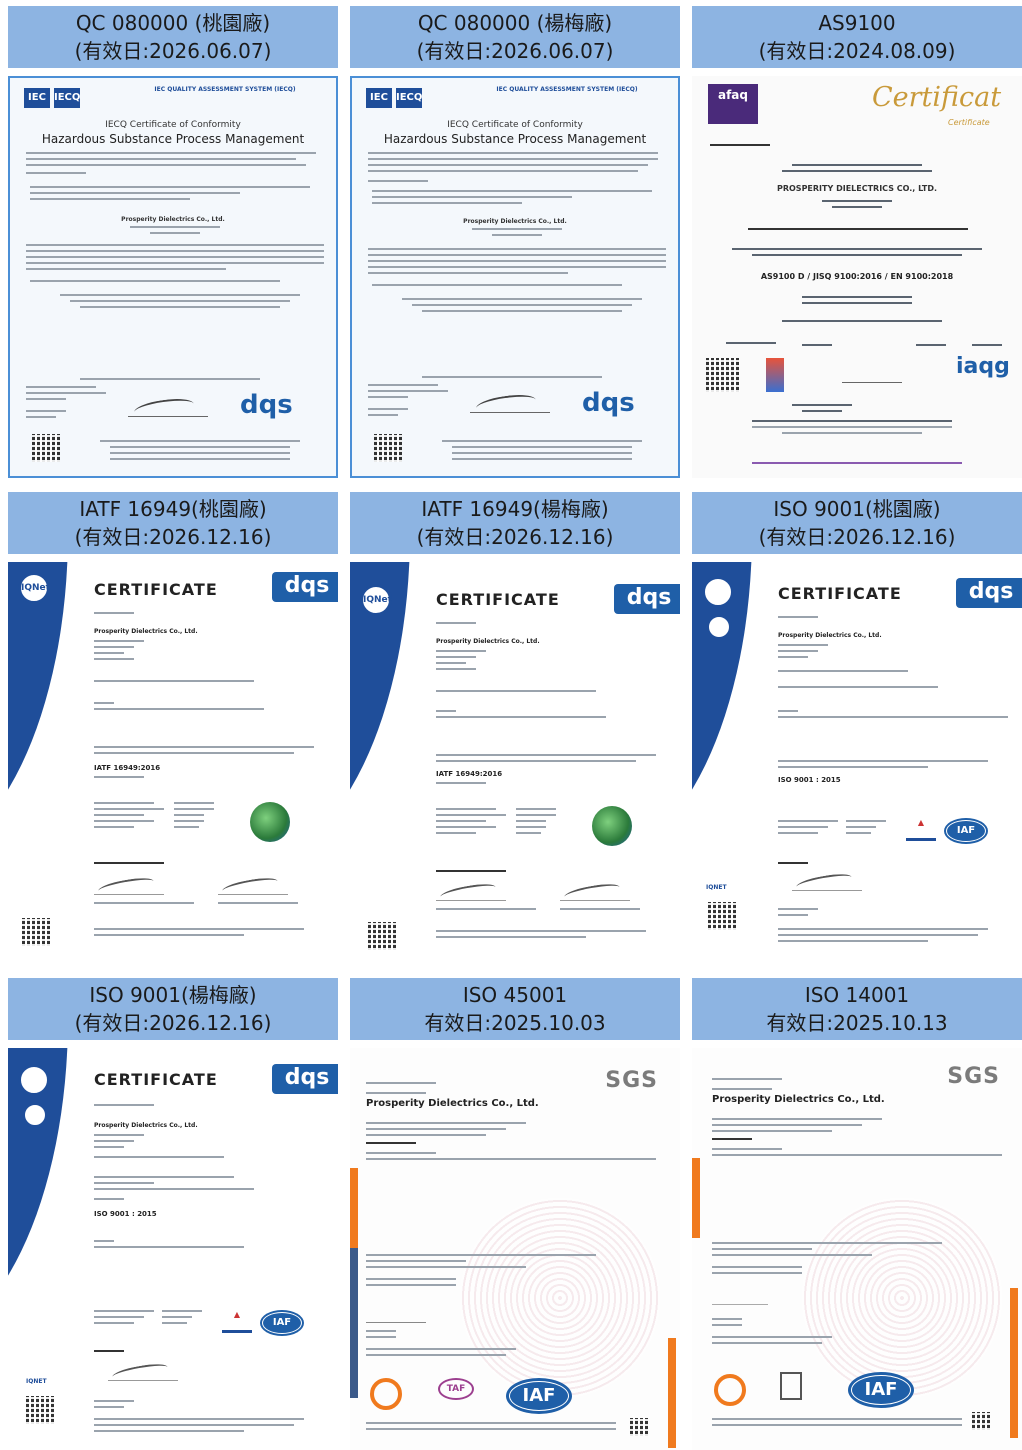  Describe the element at coordinates (173, 509) in the screenshot. I see `card-title: IATF 16949(桃園廠)` at that location.